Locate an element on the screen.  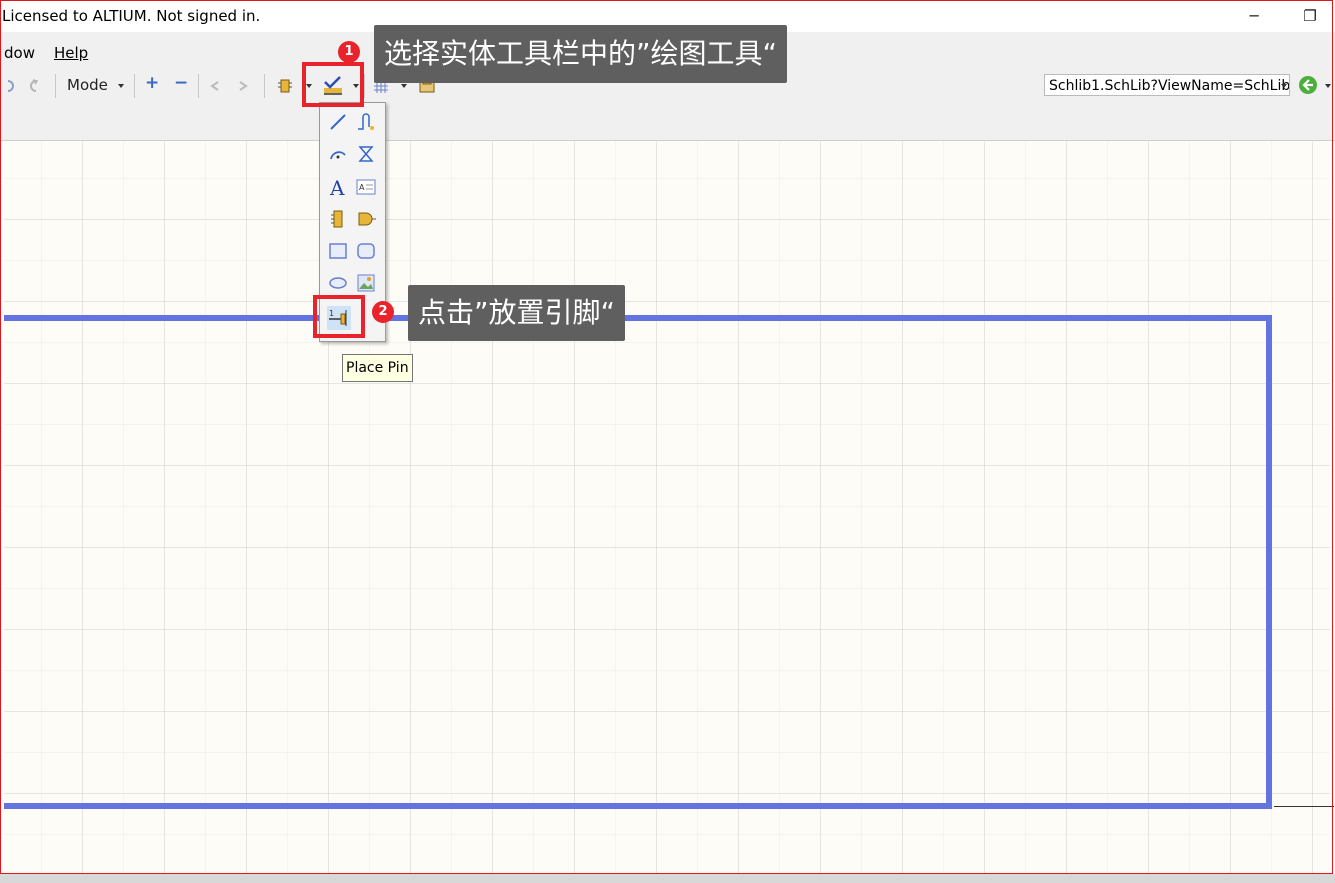
callout-step-2: 点击”放置引脚“ is located at coordinates (517, 313).